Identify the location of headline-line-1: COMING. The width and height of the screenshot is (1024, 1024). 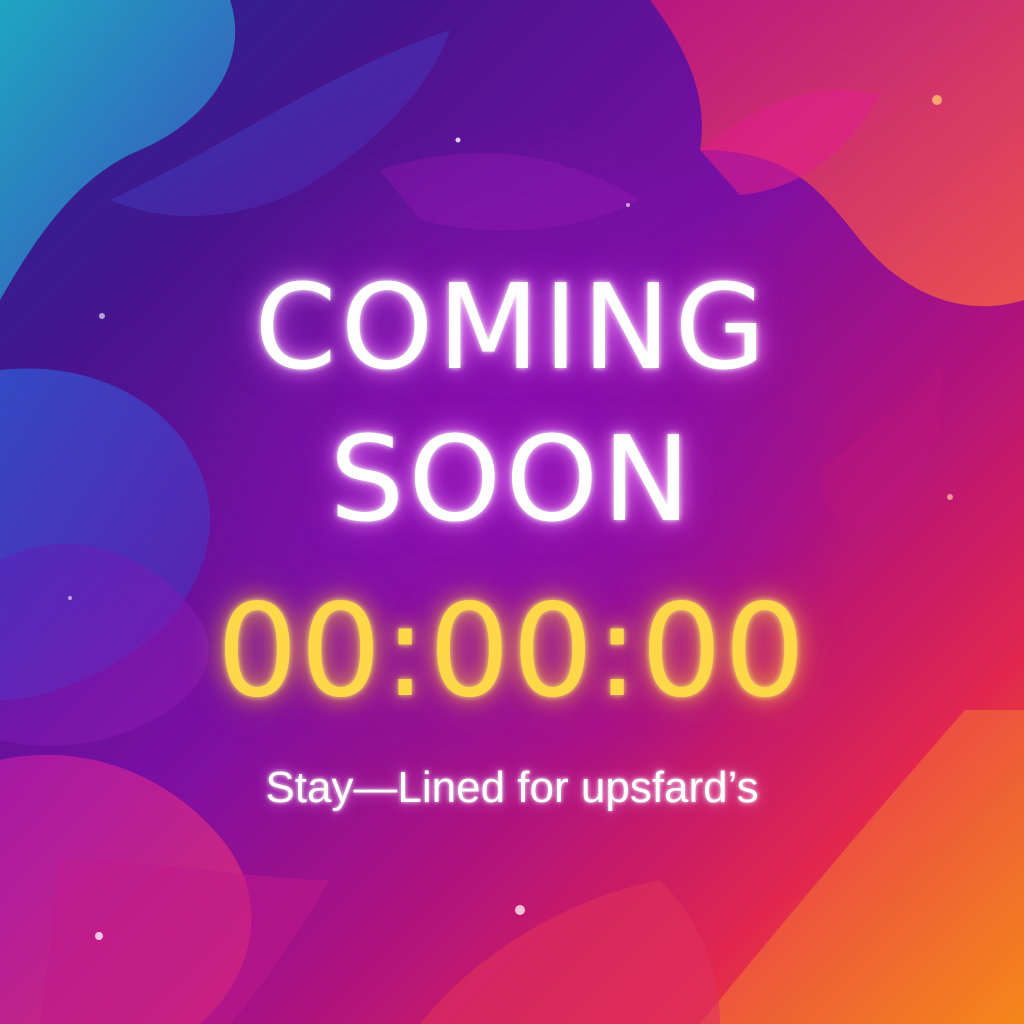
(512, 327).